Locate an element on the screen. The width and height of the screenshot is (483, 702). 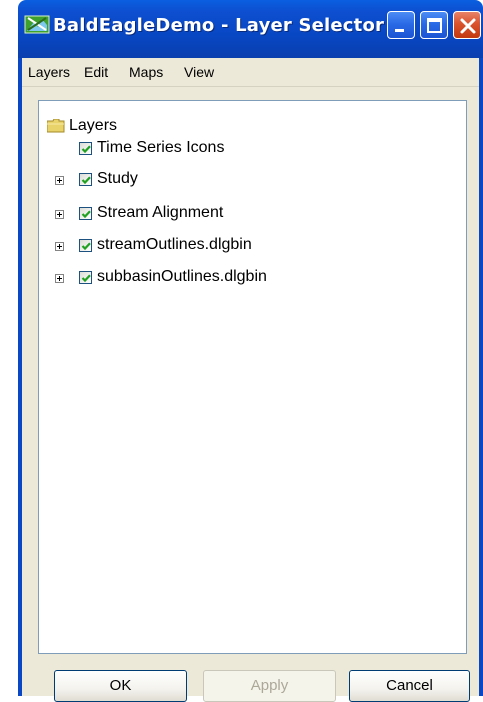
checkbox-time-series-icons is located at coordinates (85, 148).